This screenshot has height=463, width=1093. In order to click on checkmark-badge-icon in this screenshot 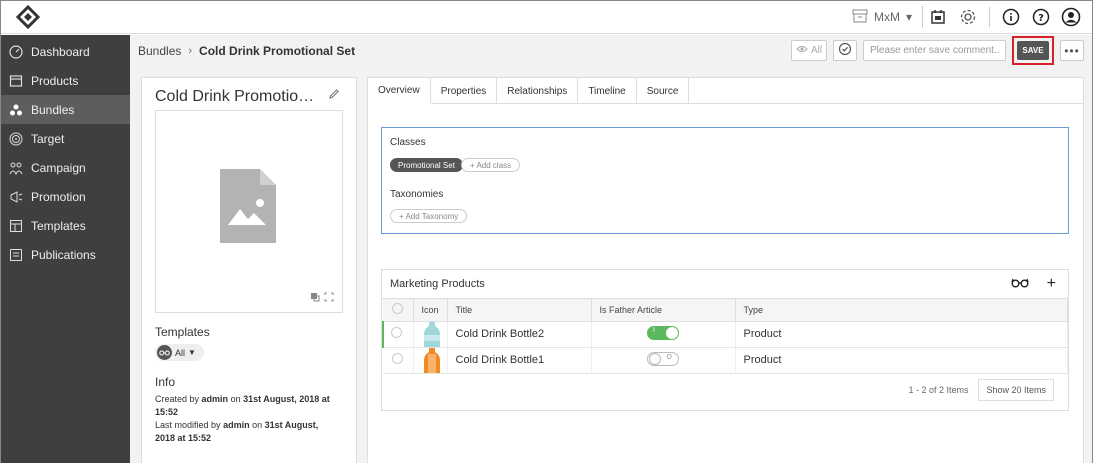, I will do `click(845, 50)`.